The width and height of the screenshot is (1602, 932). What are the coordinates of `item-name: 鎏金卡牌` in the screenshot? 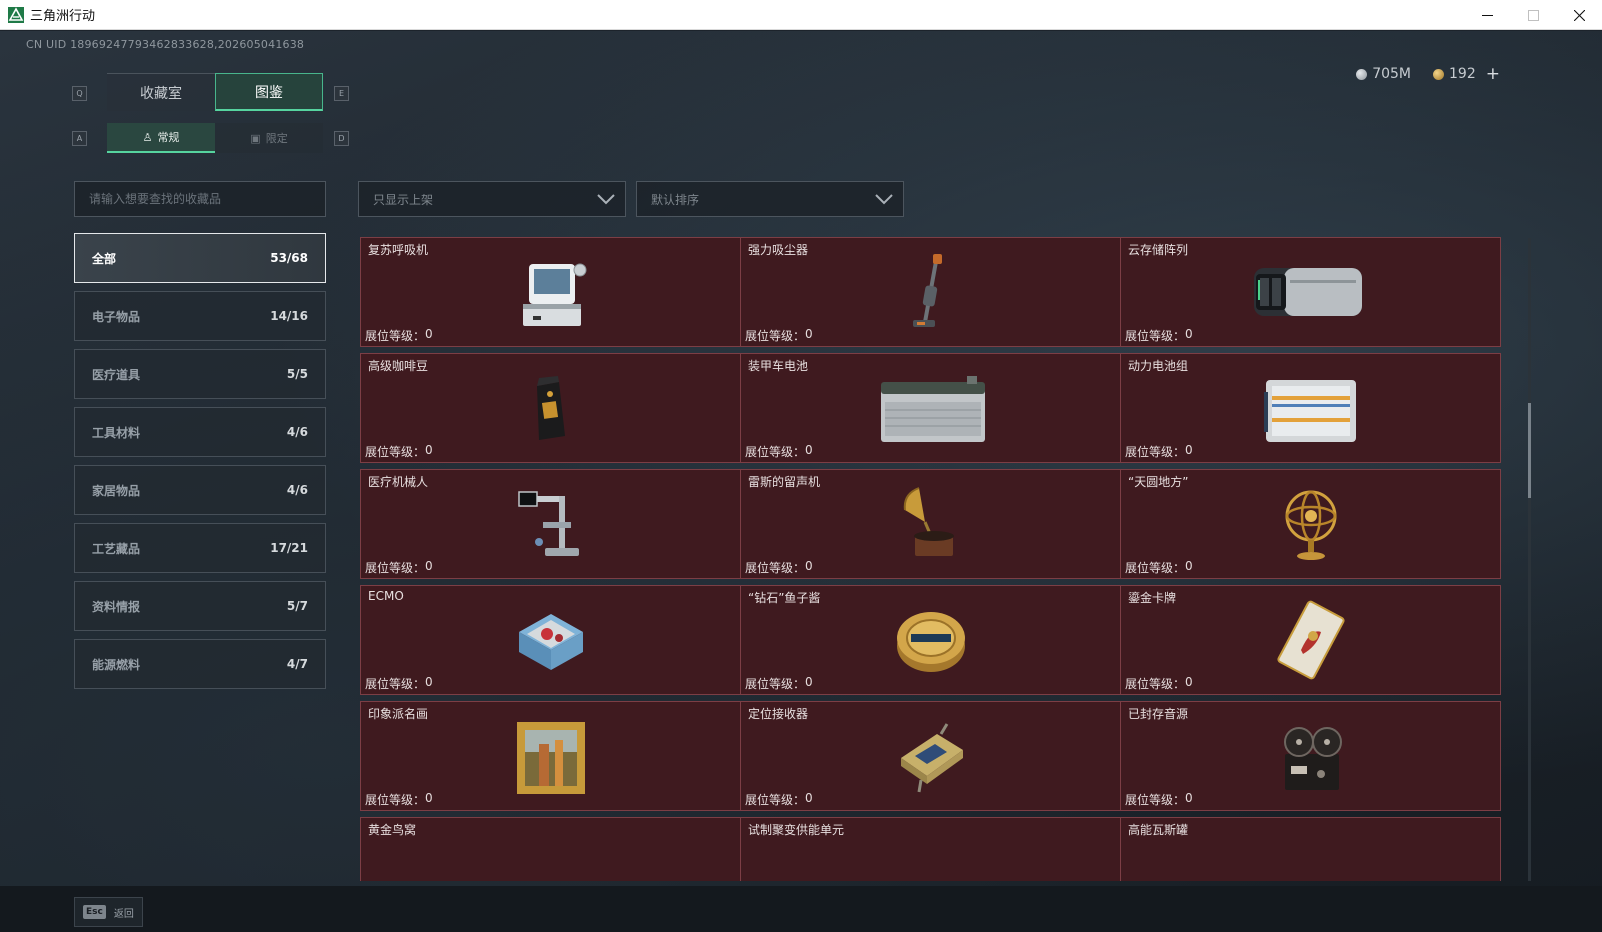 It's located at (1152, 598).